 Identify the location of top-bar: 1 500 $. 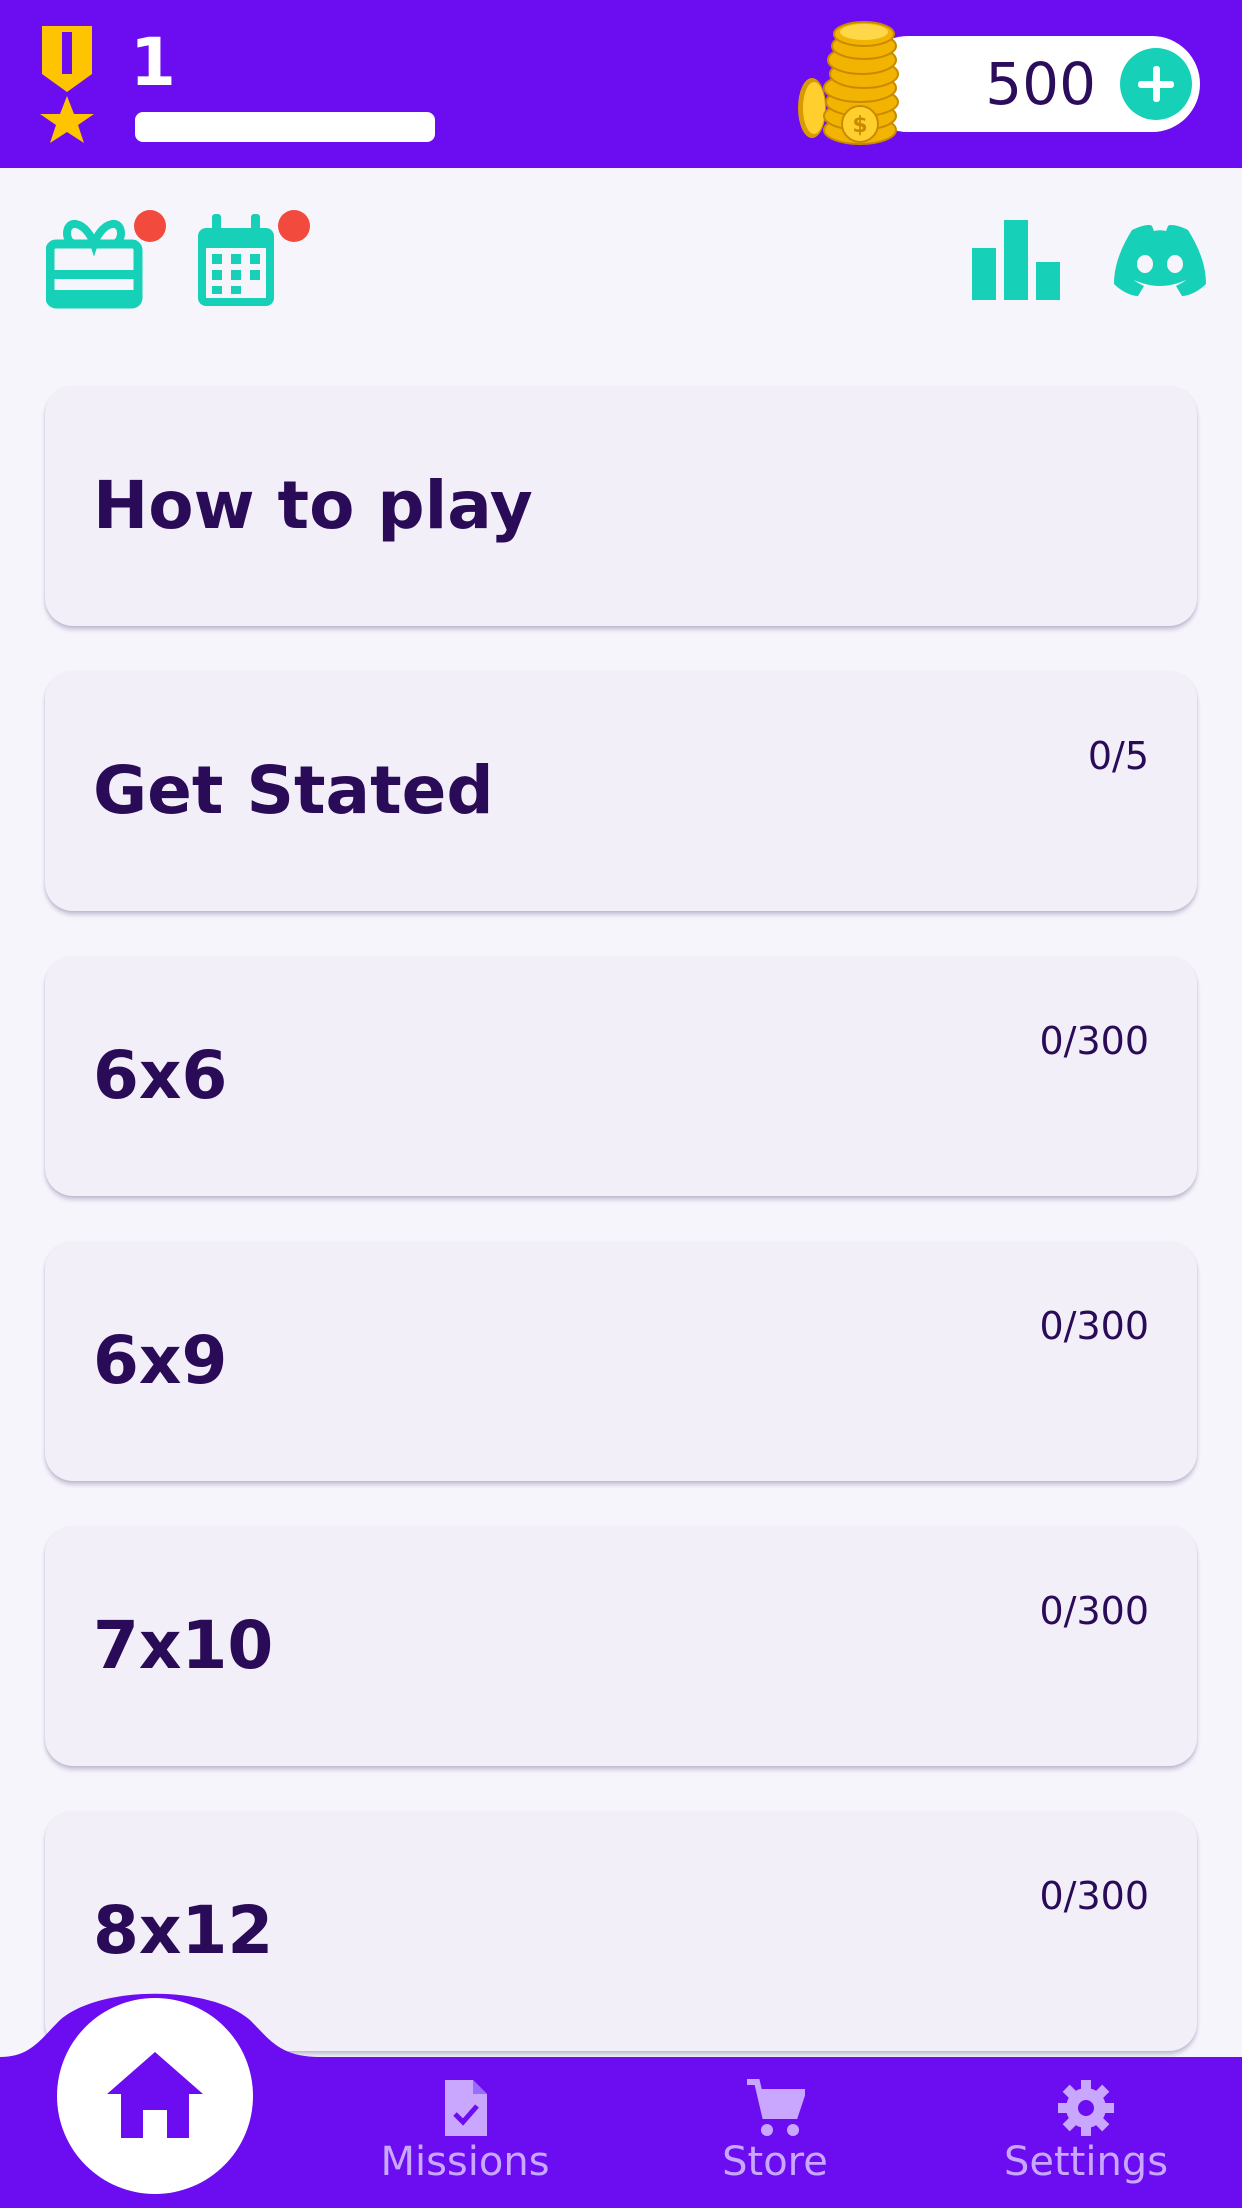
(621, 84).